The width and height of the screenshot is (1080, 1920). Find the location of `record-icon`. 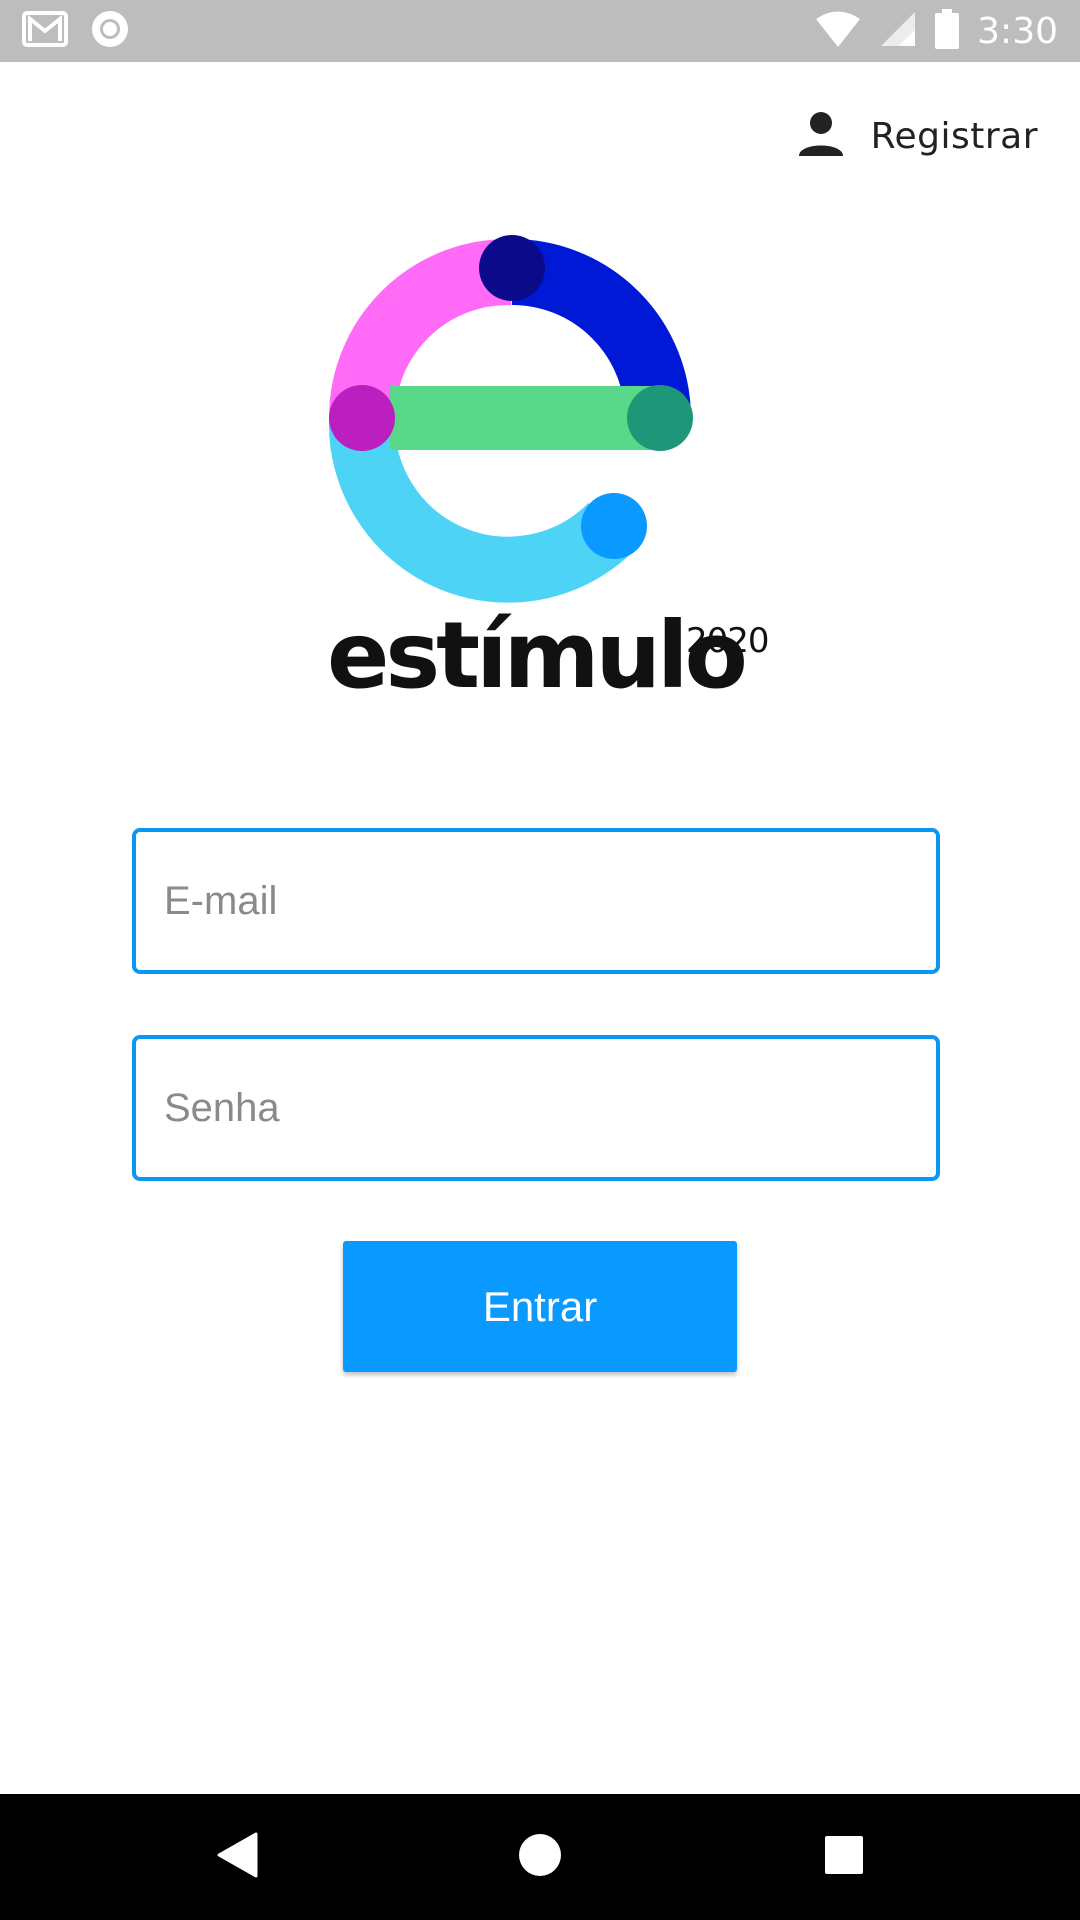

record-icon is located at coordinates (110, 31).